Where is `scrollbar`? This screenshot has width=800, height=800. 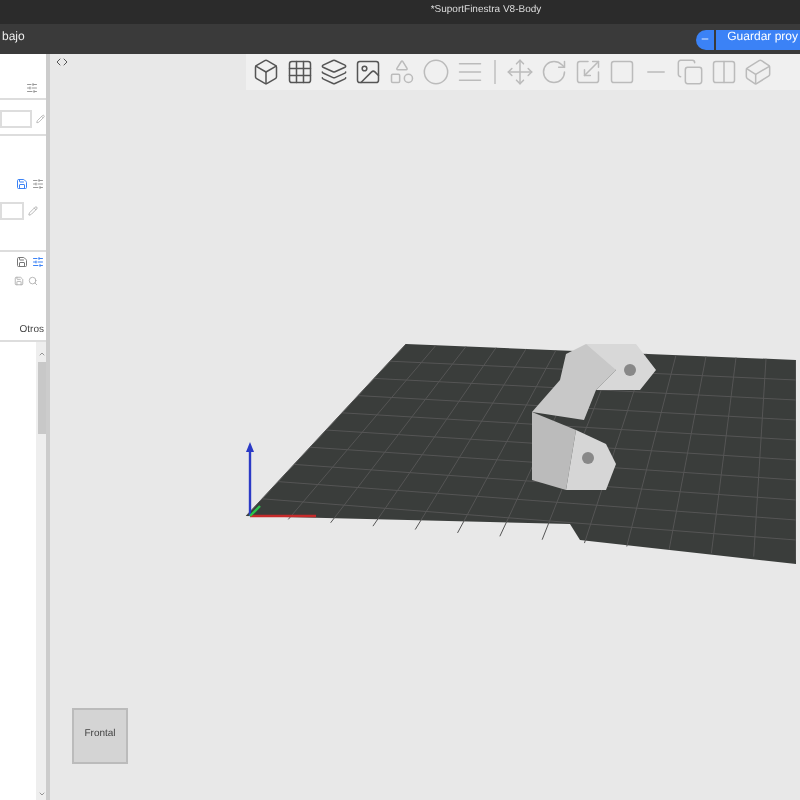 scrollbar is located at coordinates (41, 571).